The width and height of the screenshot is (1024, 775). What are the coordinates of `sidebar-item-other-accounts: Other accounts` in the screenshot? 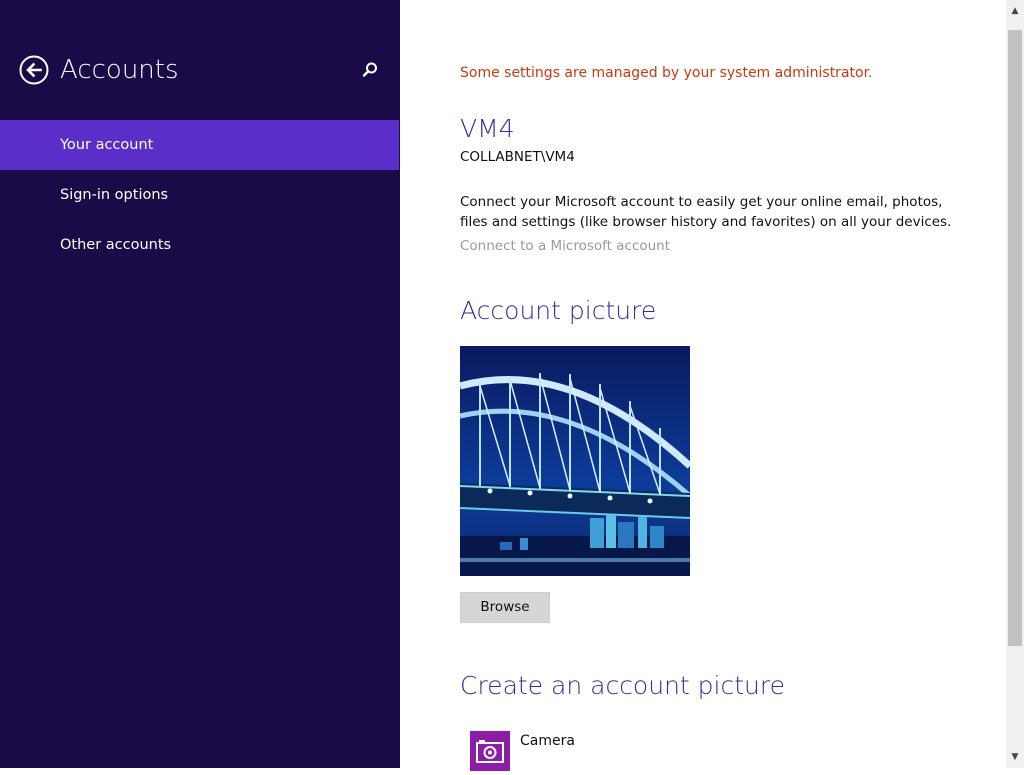 It's located at (199, 245).